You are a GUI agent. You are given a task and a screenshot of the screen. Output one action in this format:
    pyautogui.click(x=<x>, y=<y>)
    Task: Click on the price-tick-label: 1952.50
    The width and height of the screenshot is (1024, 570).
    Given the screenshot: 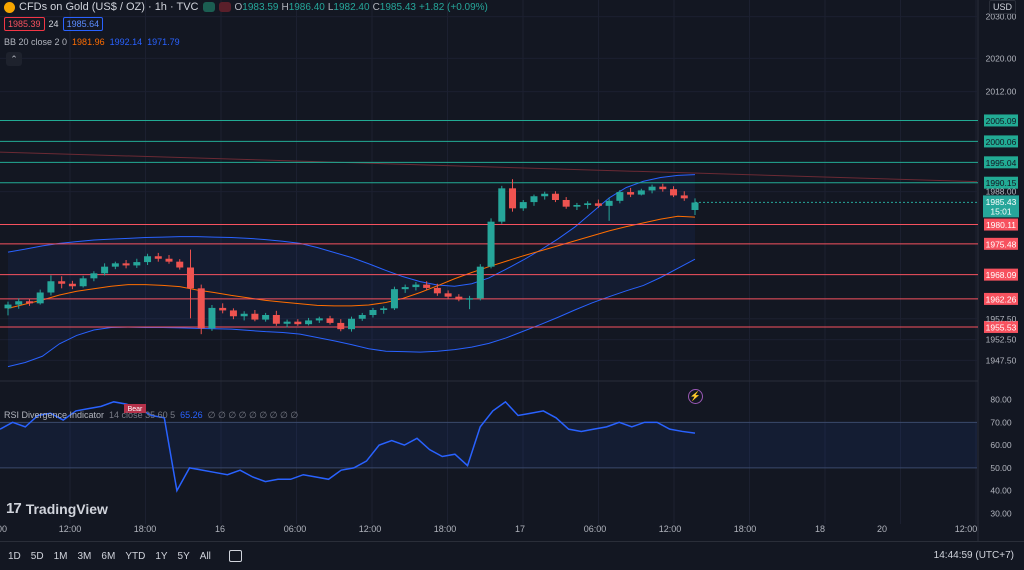 What is the action you would take?
    pyautogui.click(x=1001, y=340)
    